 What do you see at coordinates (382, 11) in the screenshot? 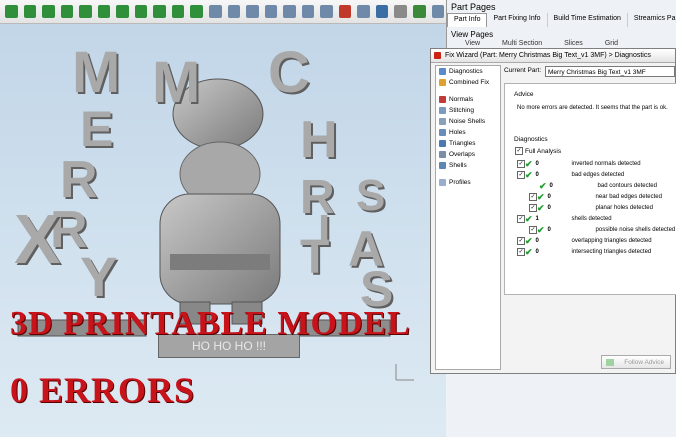
I see `flag-icon` at bounding box center [382, 11].